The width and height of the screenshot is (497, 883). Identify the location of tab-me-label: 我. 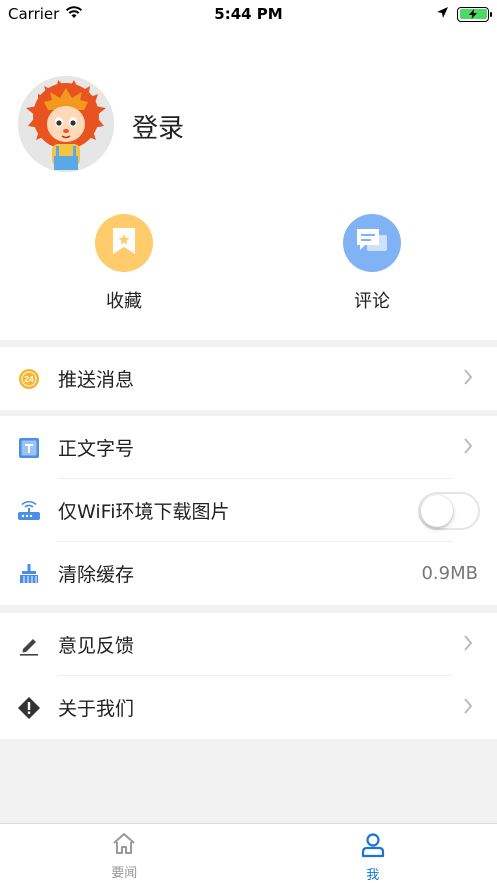
(373, 875).